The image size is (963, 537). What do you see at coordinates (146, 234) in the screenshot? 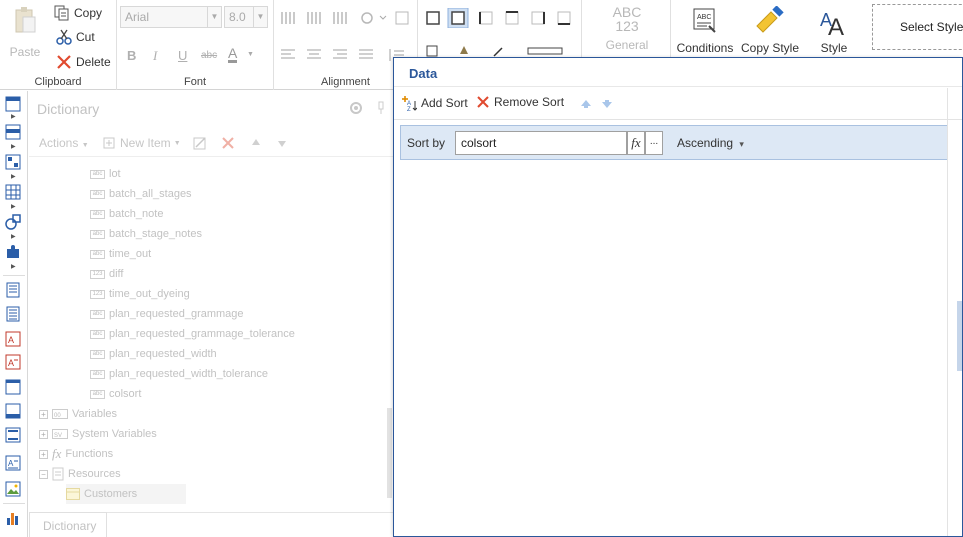
I see `tree-field-row: abc batch_stage_notes` at bounding box center [146, 234].